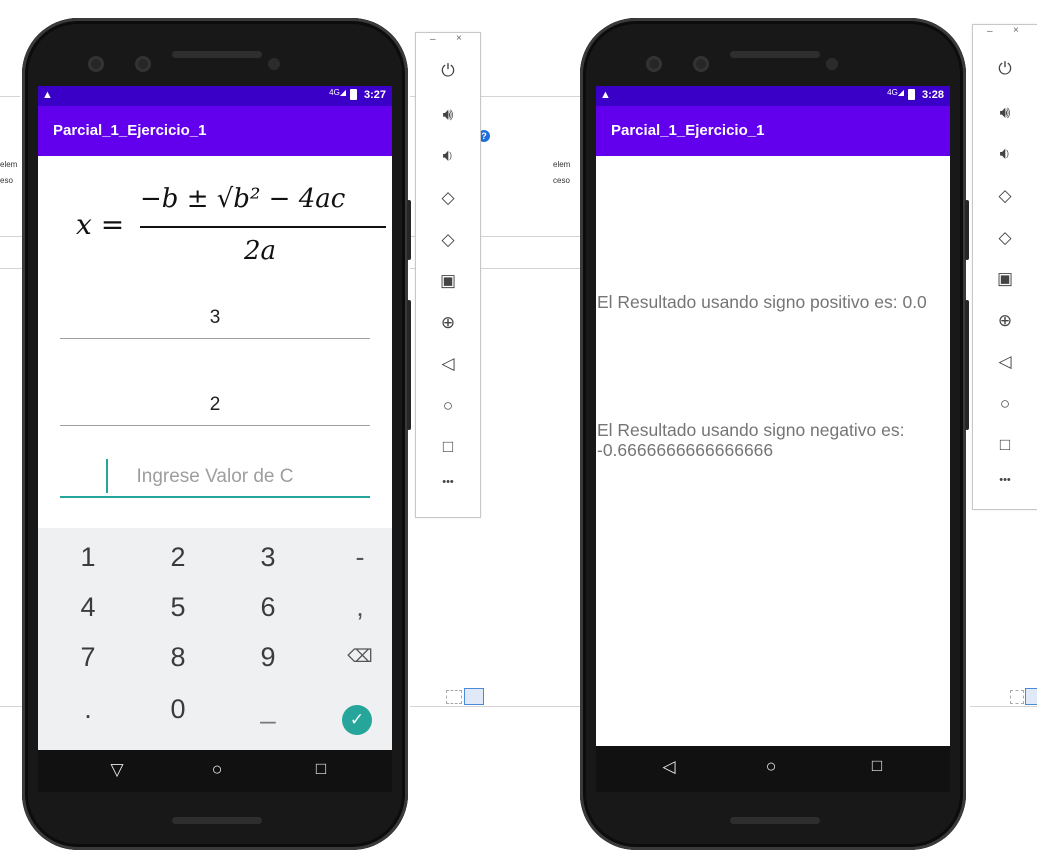 The height and width of the screenshot is (854, 1037). What do you see at coordinates (360, 557) in the screenshot?
I see `key-minus: -` at bounding box center [360, 557].